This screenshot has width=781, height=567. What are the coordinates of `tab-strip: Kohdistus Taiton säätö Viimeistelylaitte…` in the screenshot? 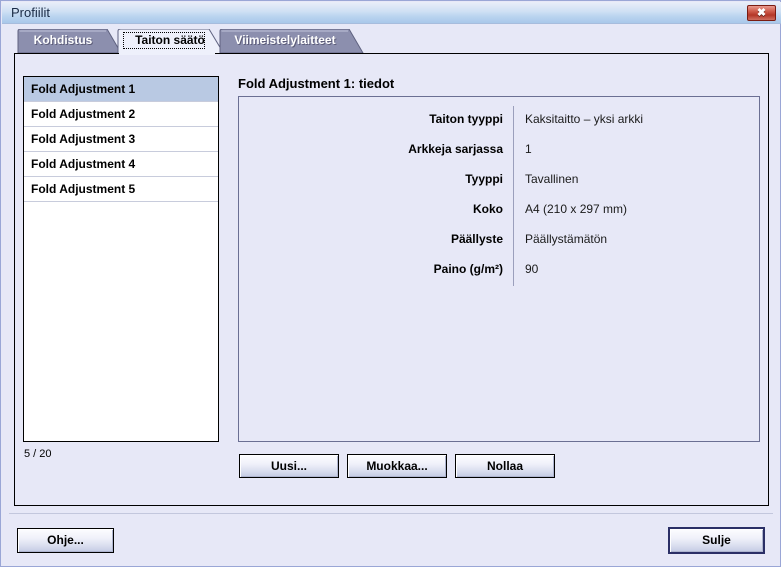 It's located at (391, 39).